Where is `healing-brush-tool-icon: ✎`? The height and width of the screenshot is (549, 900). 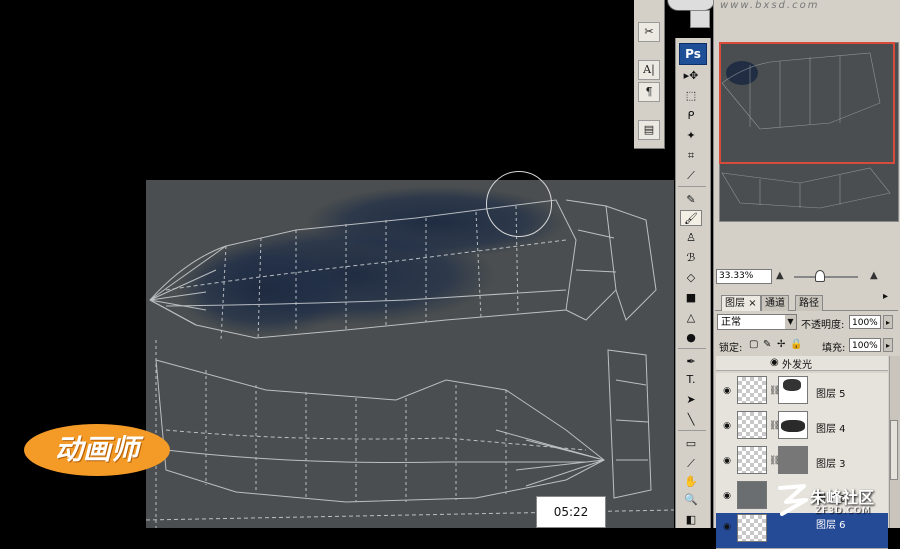 healing-brush-tool-icon: ✎ is located at coordinates (691, 200).